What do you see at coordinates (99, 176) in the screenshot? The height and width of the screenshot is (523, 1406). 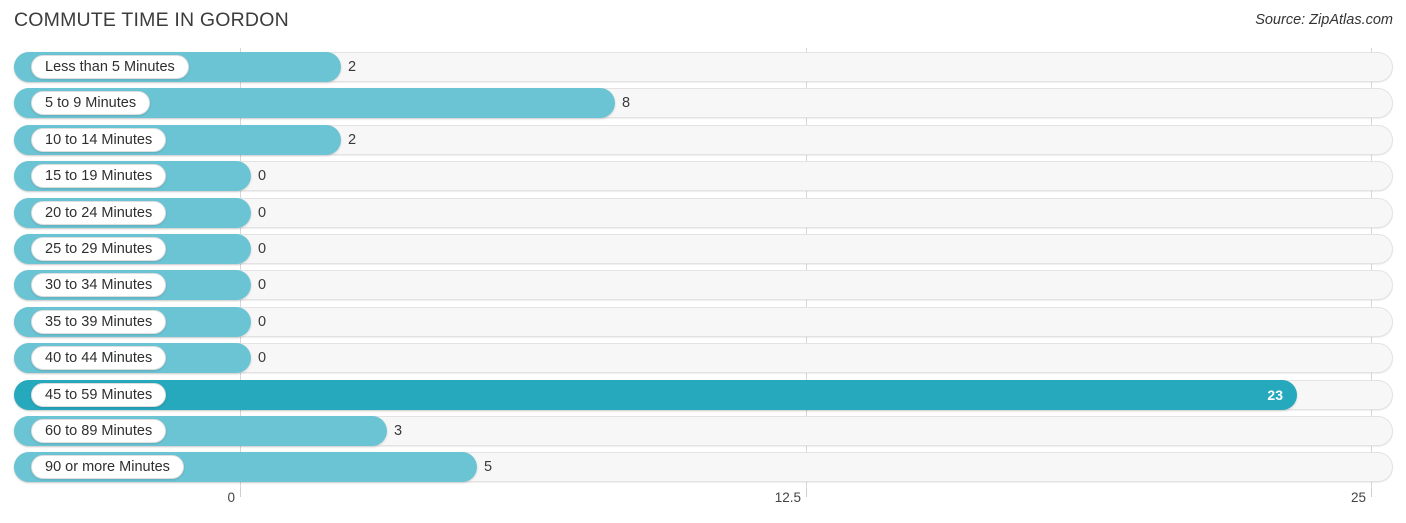 I see `bar-category-label: 15 to 19 Minutes` at bounding box center [99, 176].